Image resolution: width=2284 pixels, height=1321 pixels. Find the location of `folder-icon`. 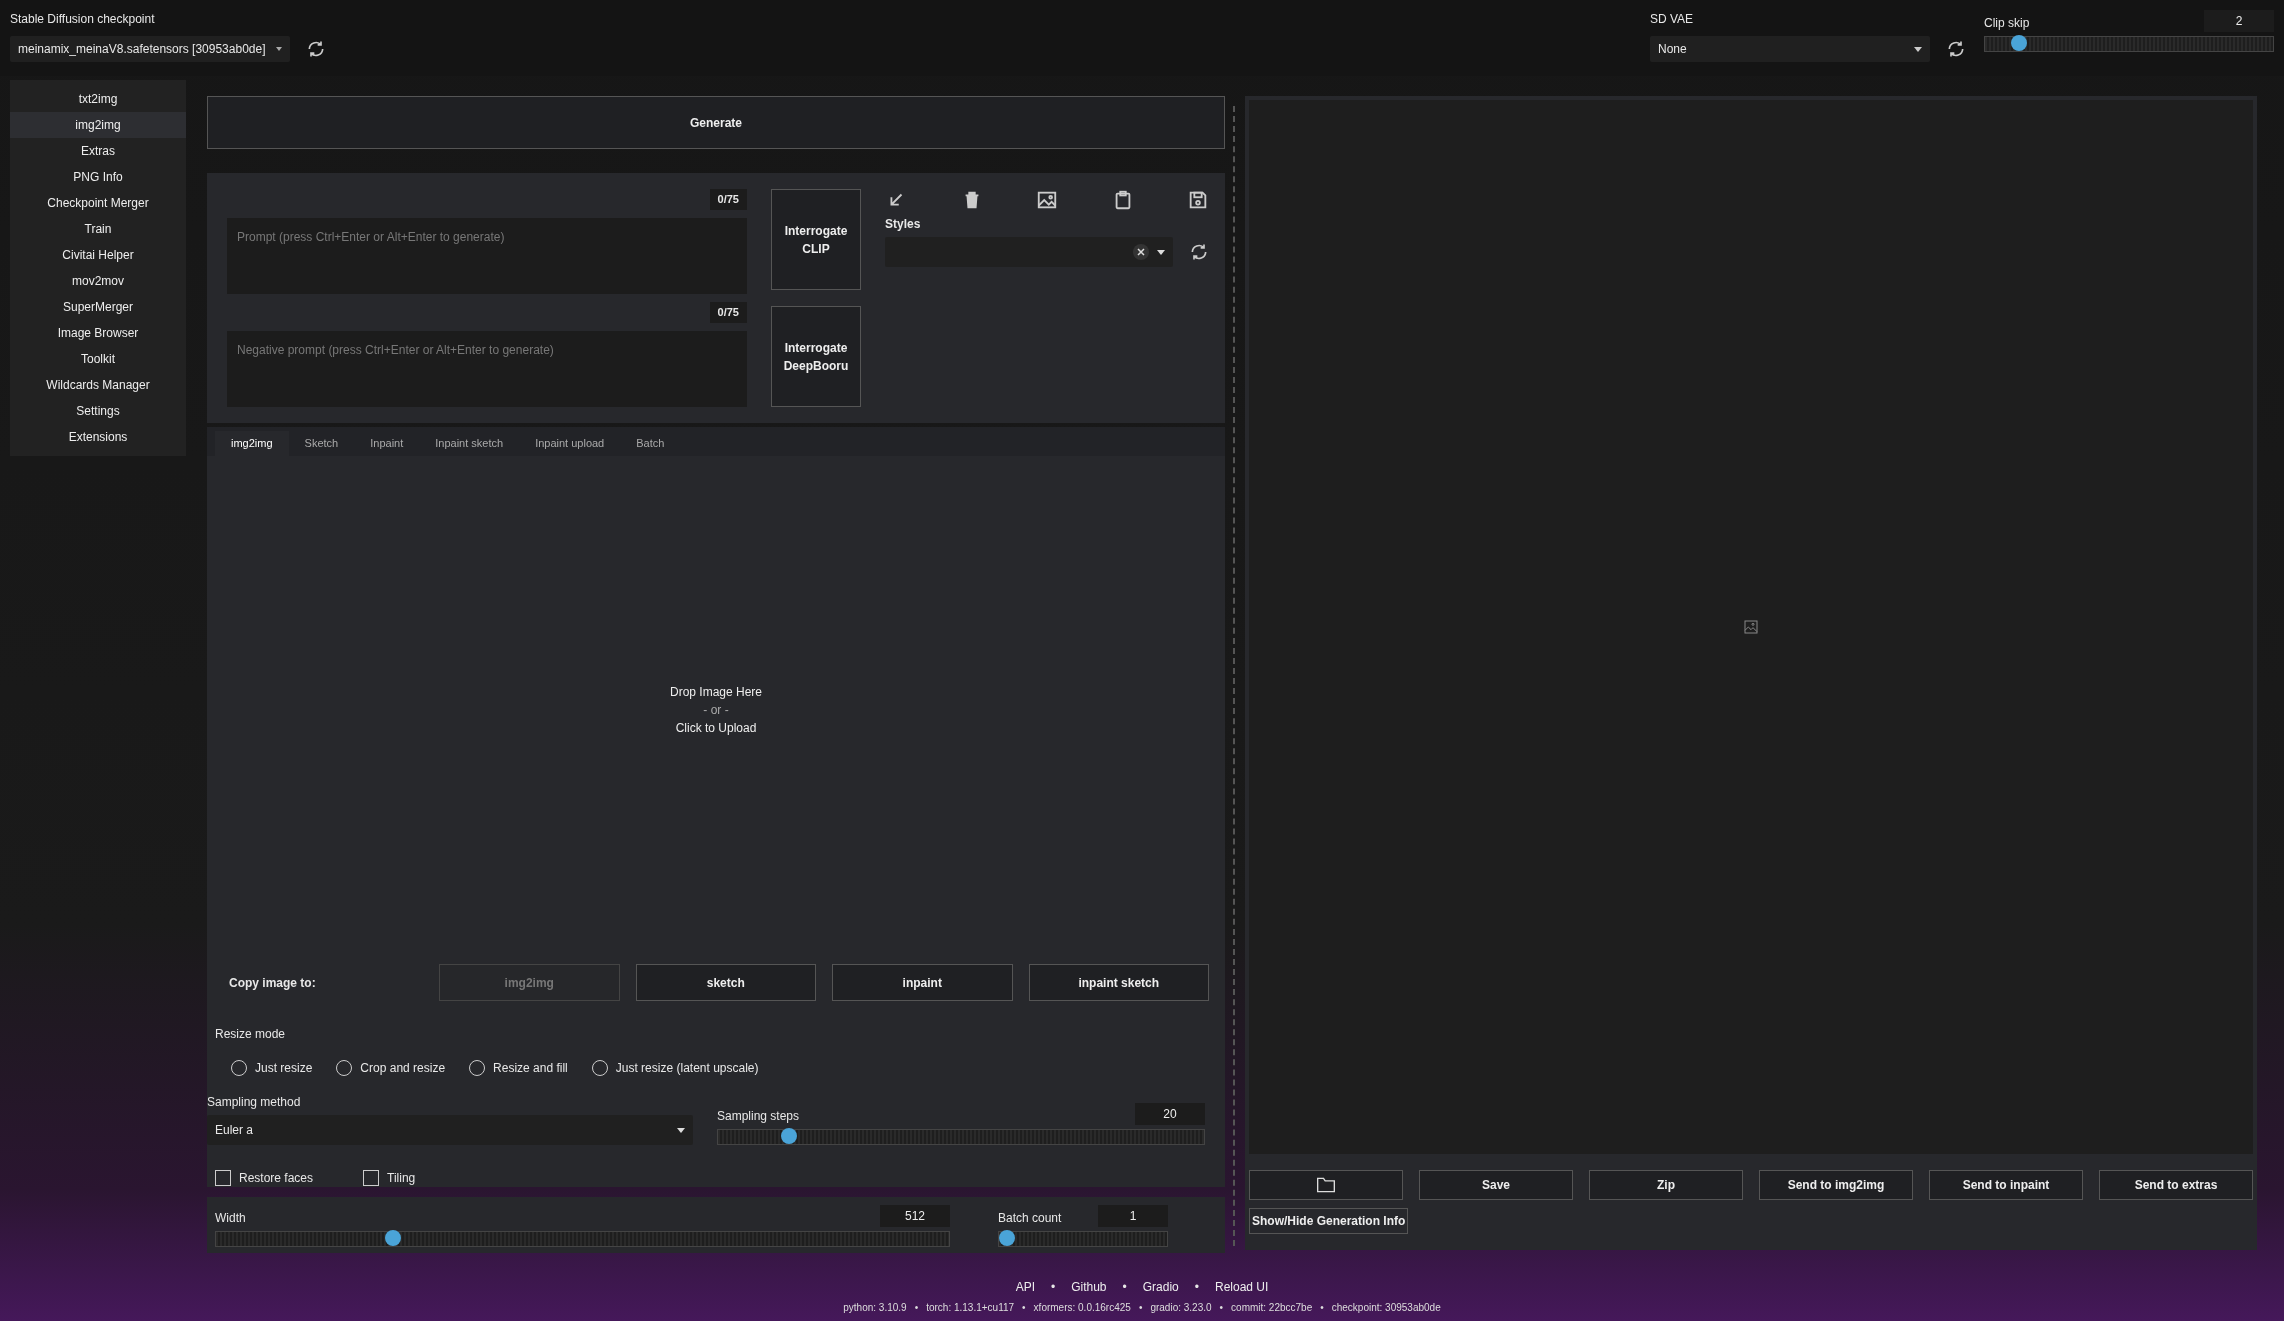

folder-icon is located at coordinates (1326, 1185).